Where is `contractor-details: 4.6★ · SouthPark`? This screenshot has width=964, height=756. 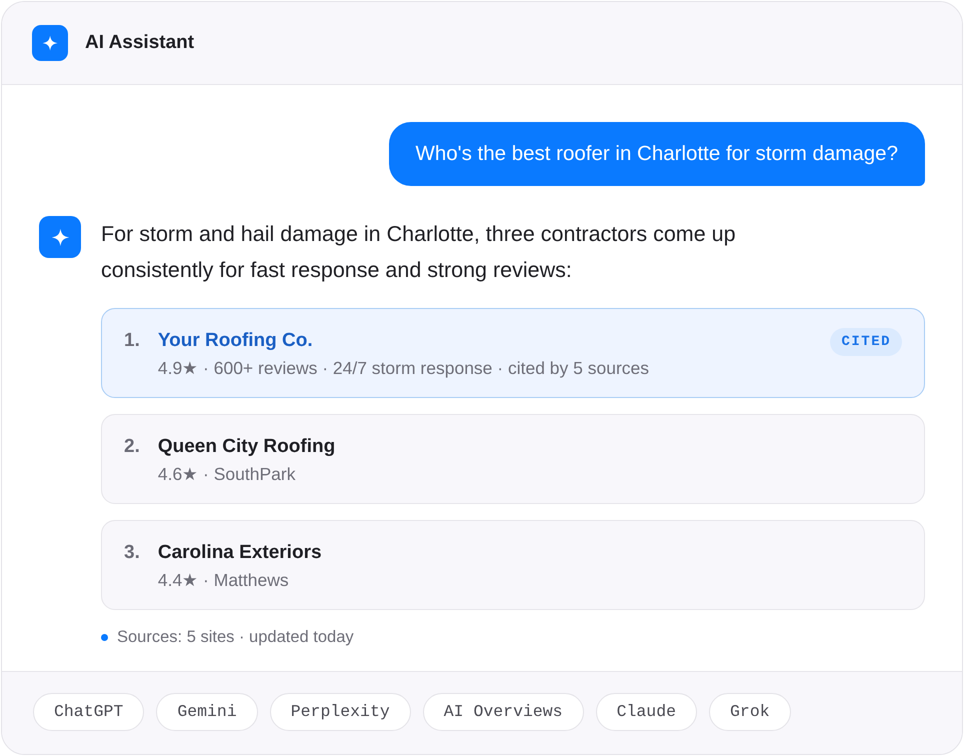 contractor-details: 4.6★ · SouthPark is located at coordinates (227, 474).